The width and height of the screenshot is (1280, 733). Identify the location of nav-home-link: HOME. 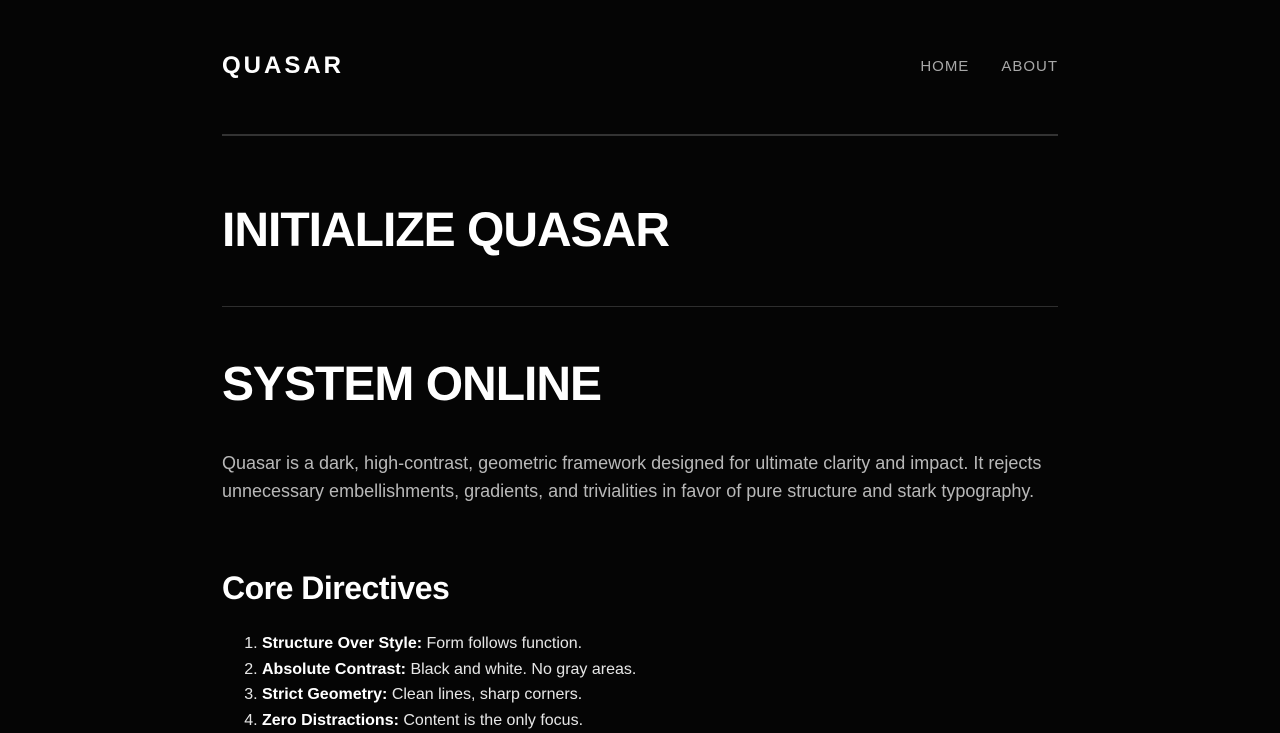
(944, 67).